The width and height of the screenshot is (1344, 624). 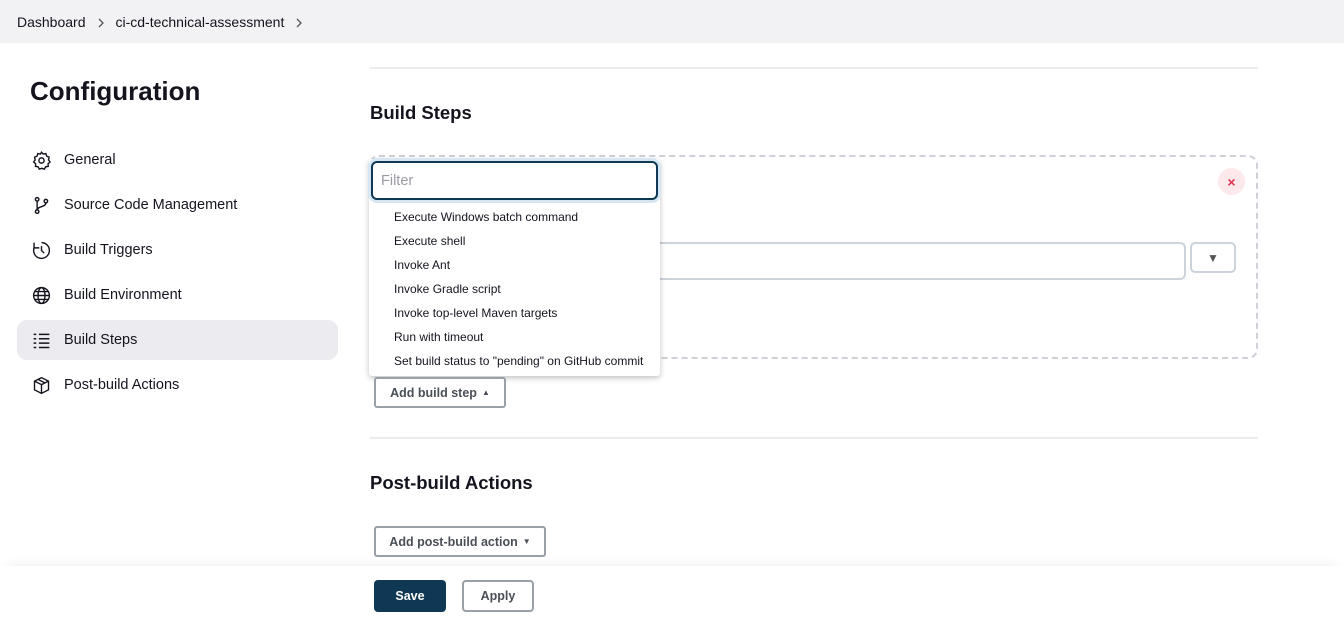 I want to click on gear-icon, so click(x=41, y=160).